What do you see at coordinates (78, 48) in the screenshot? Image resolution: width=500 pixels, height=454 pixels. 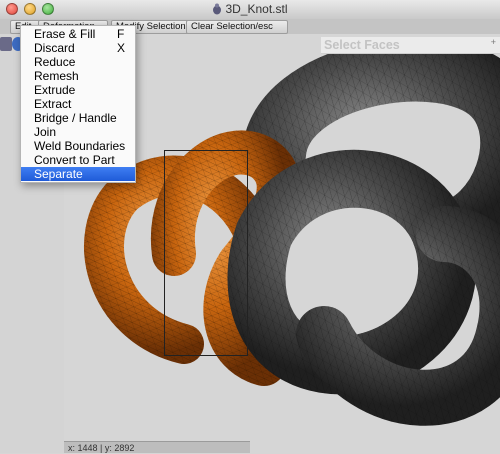 I see `menu-item-discard: Discard X` at bounding box center [78, 48].